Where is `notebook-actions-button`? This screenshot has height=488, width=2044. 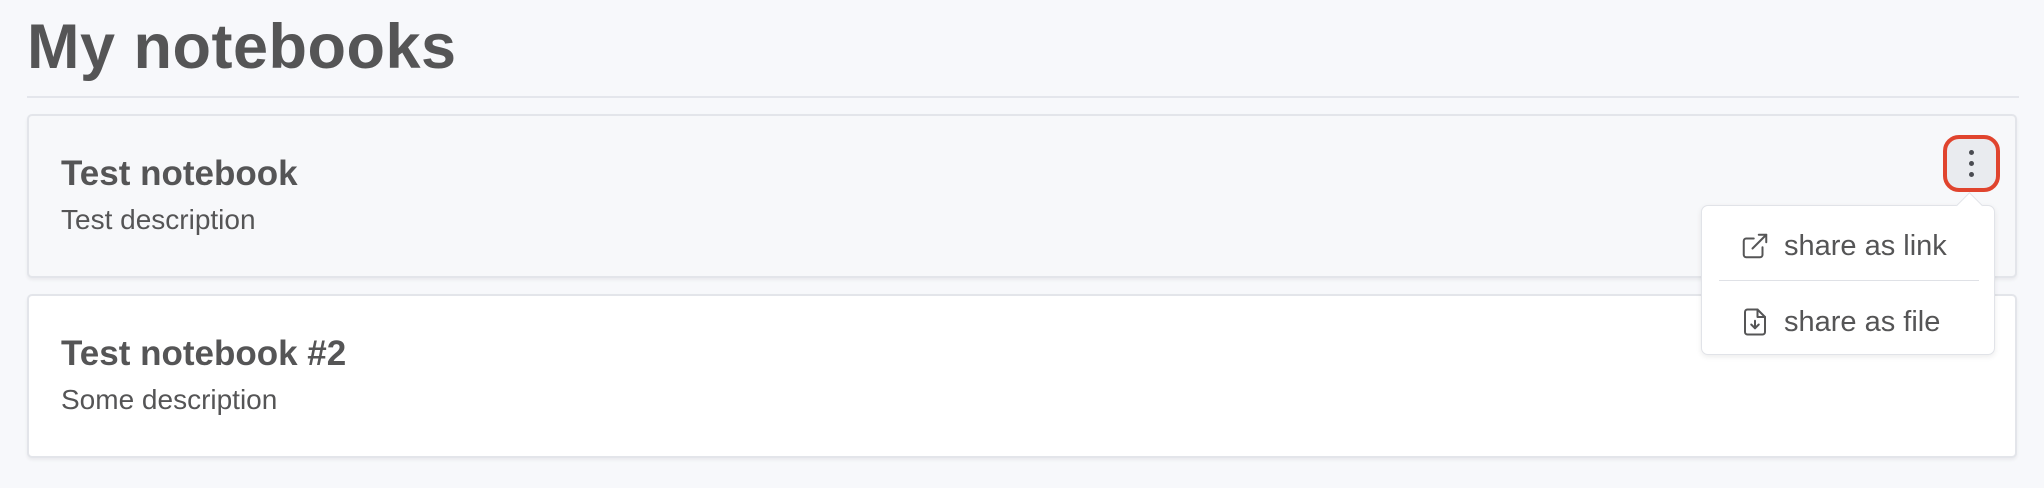 notebook-actions-button is located at coordinates (1971, 163).